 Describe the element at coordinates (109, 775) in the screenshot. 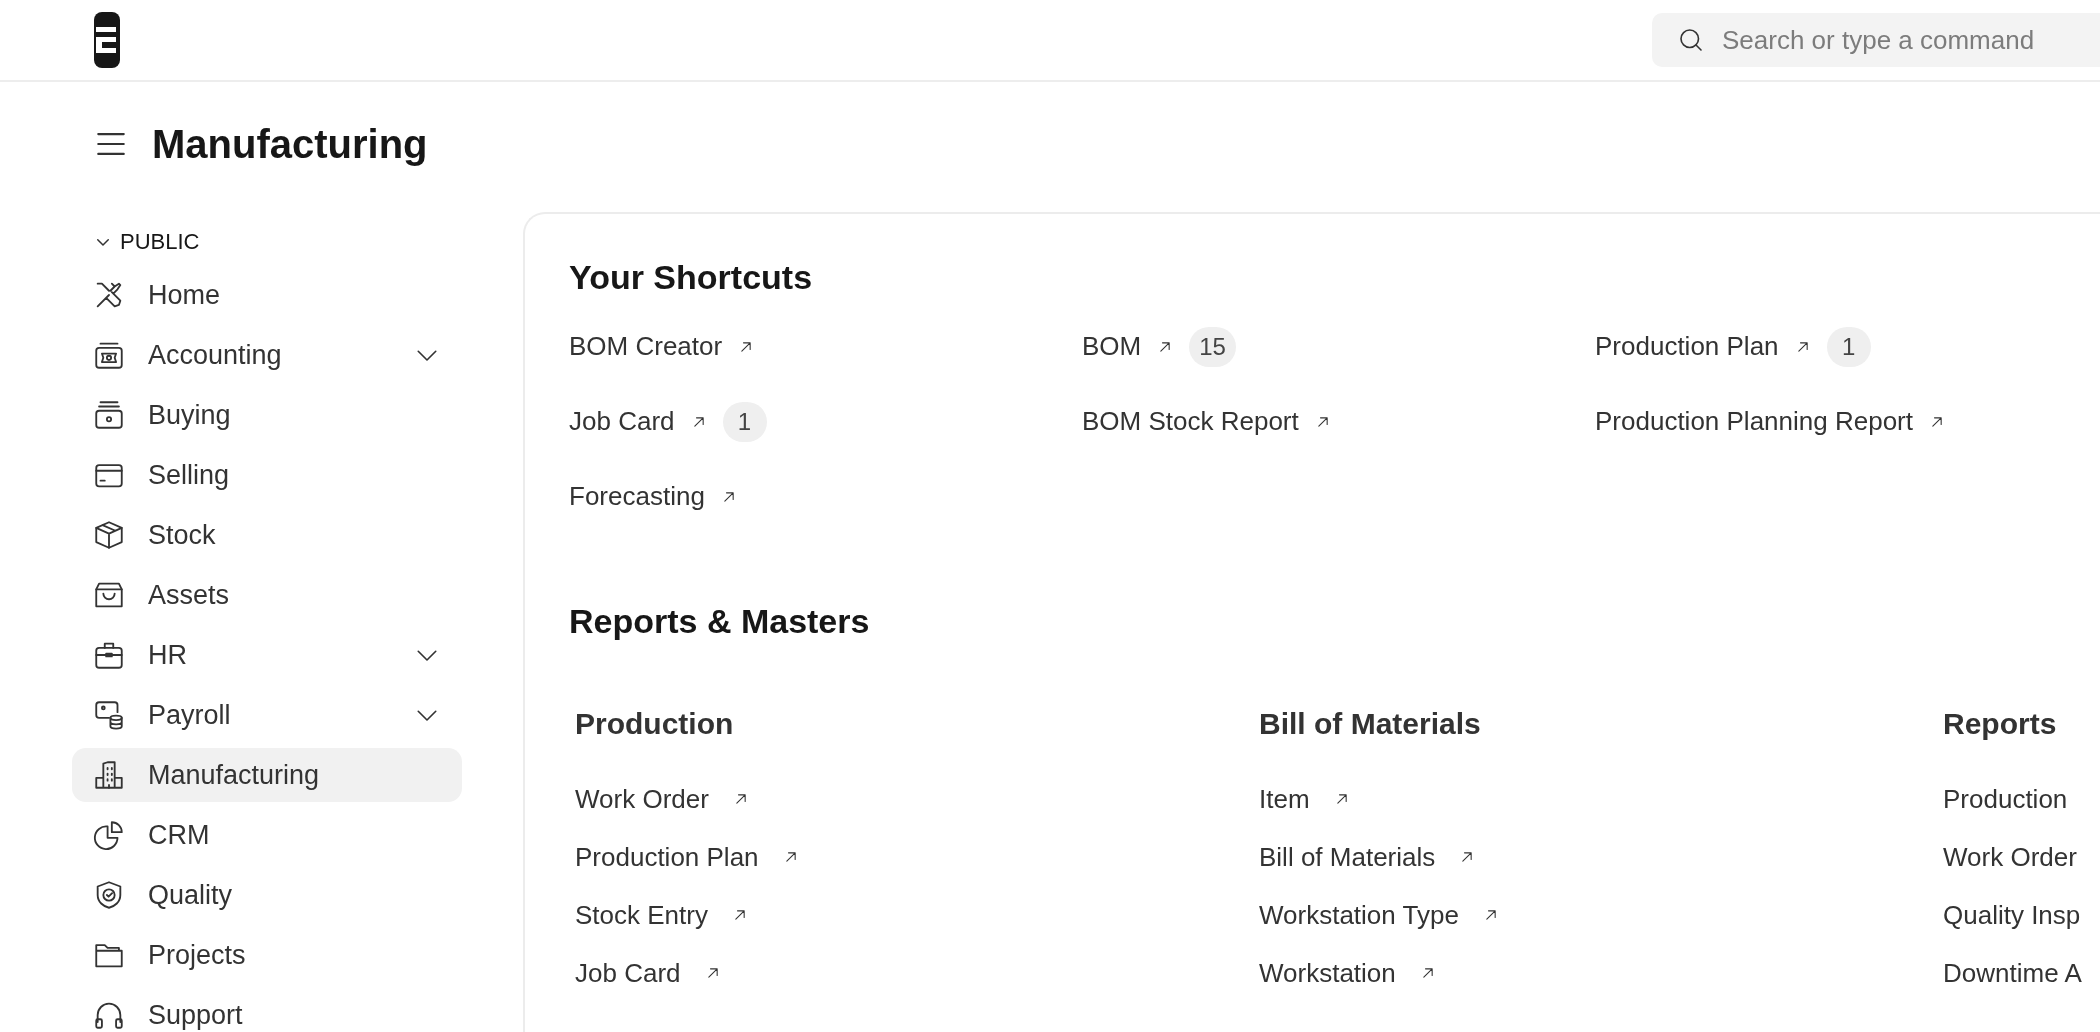

I see `building-icon` at that location.